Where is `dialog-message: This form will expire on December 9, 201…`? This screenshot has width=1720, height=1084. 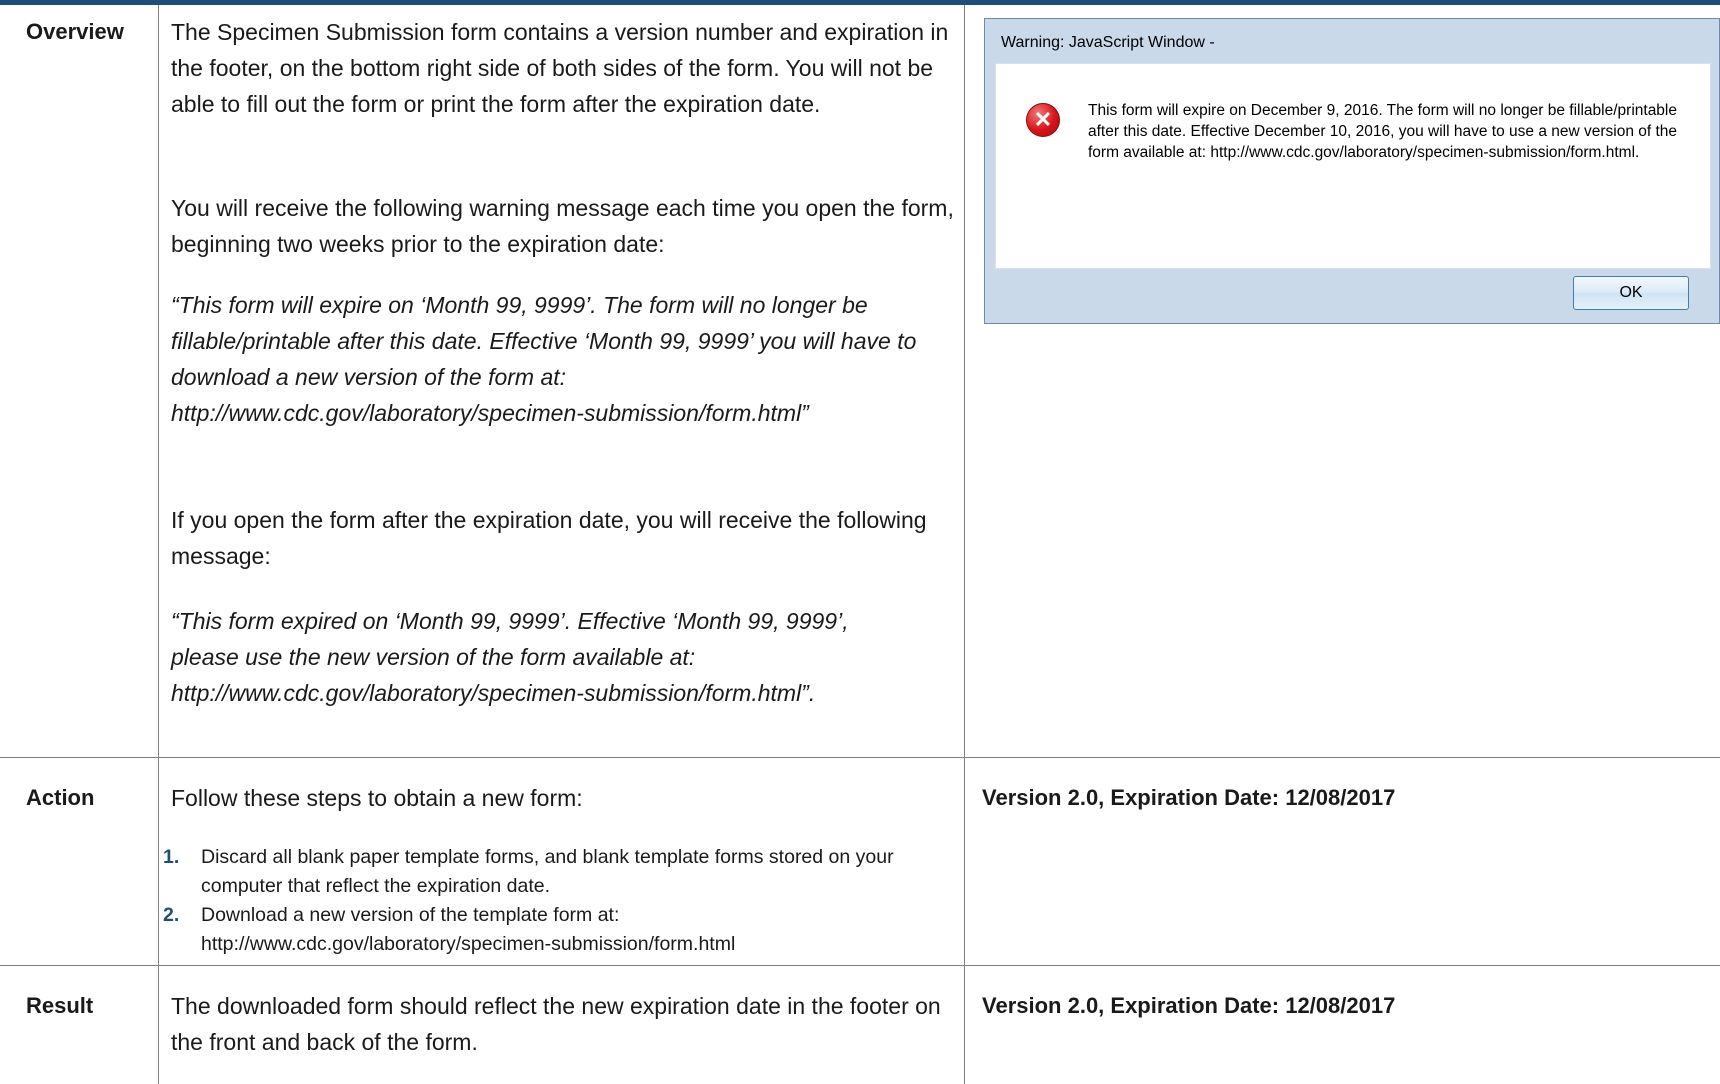
dialog-message: This form will expire on December 9, 201… is located at coordinates (1383, 131).